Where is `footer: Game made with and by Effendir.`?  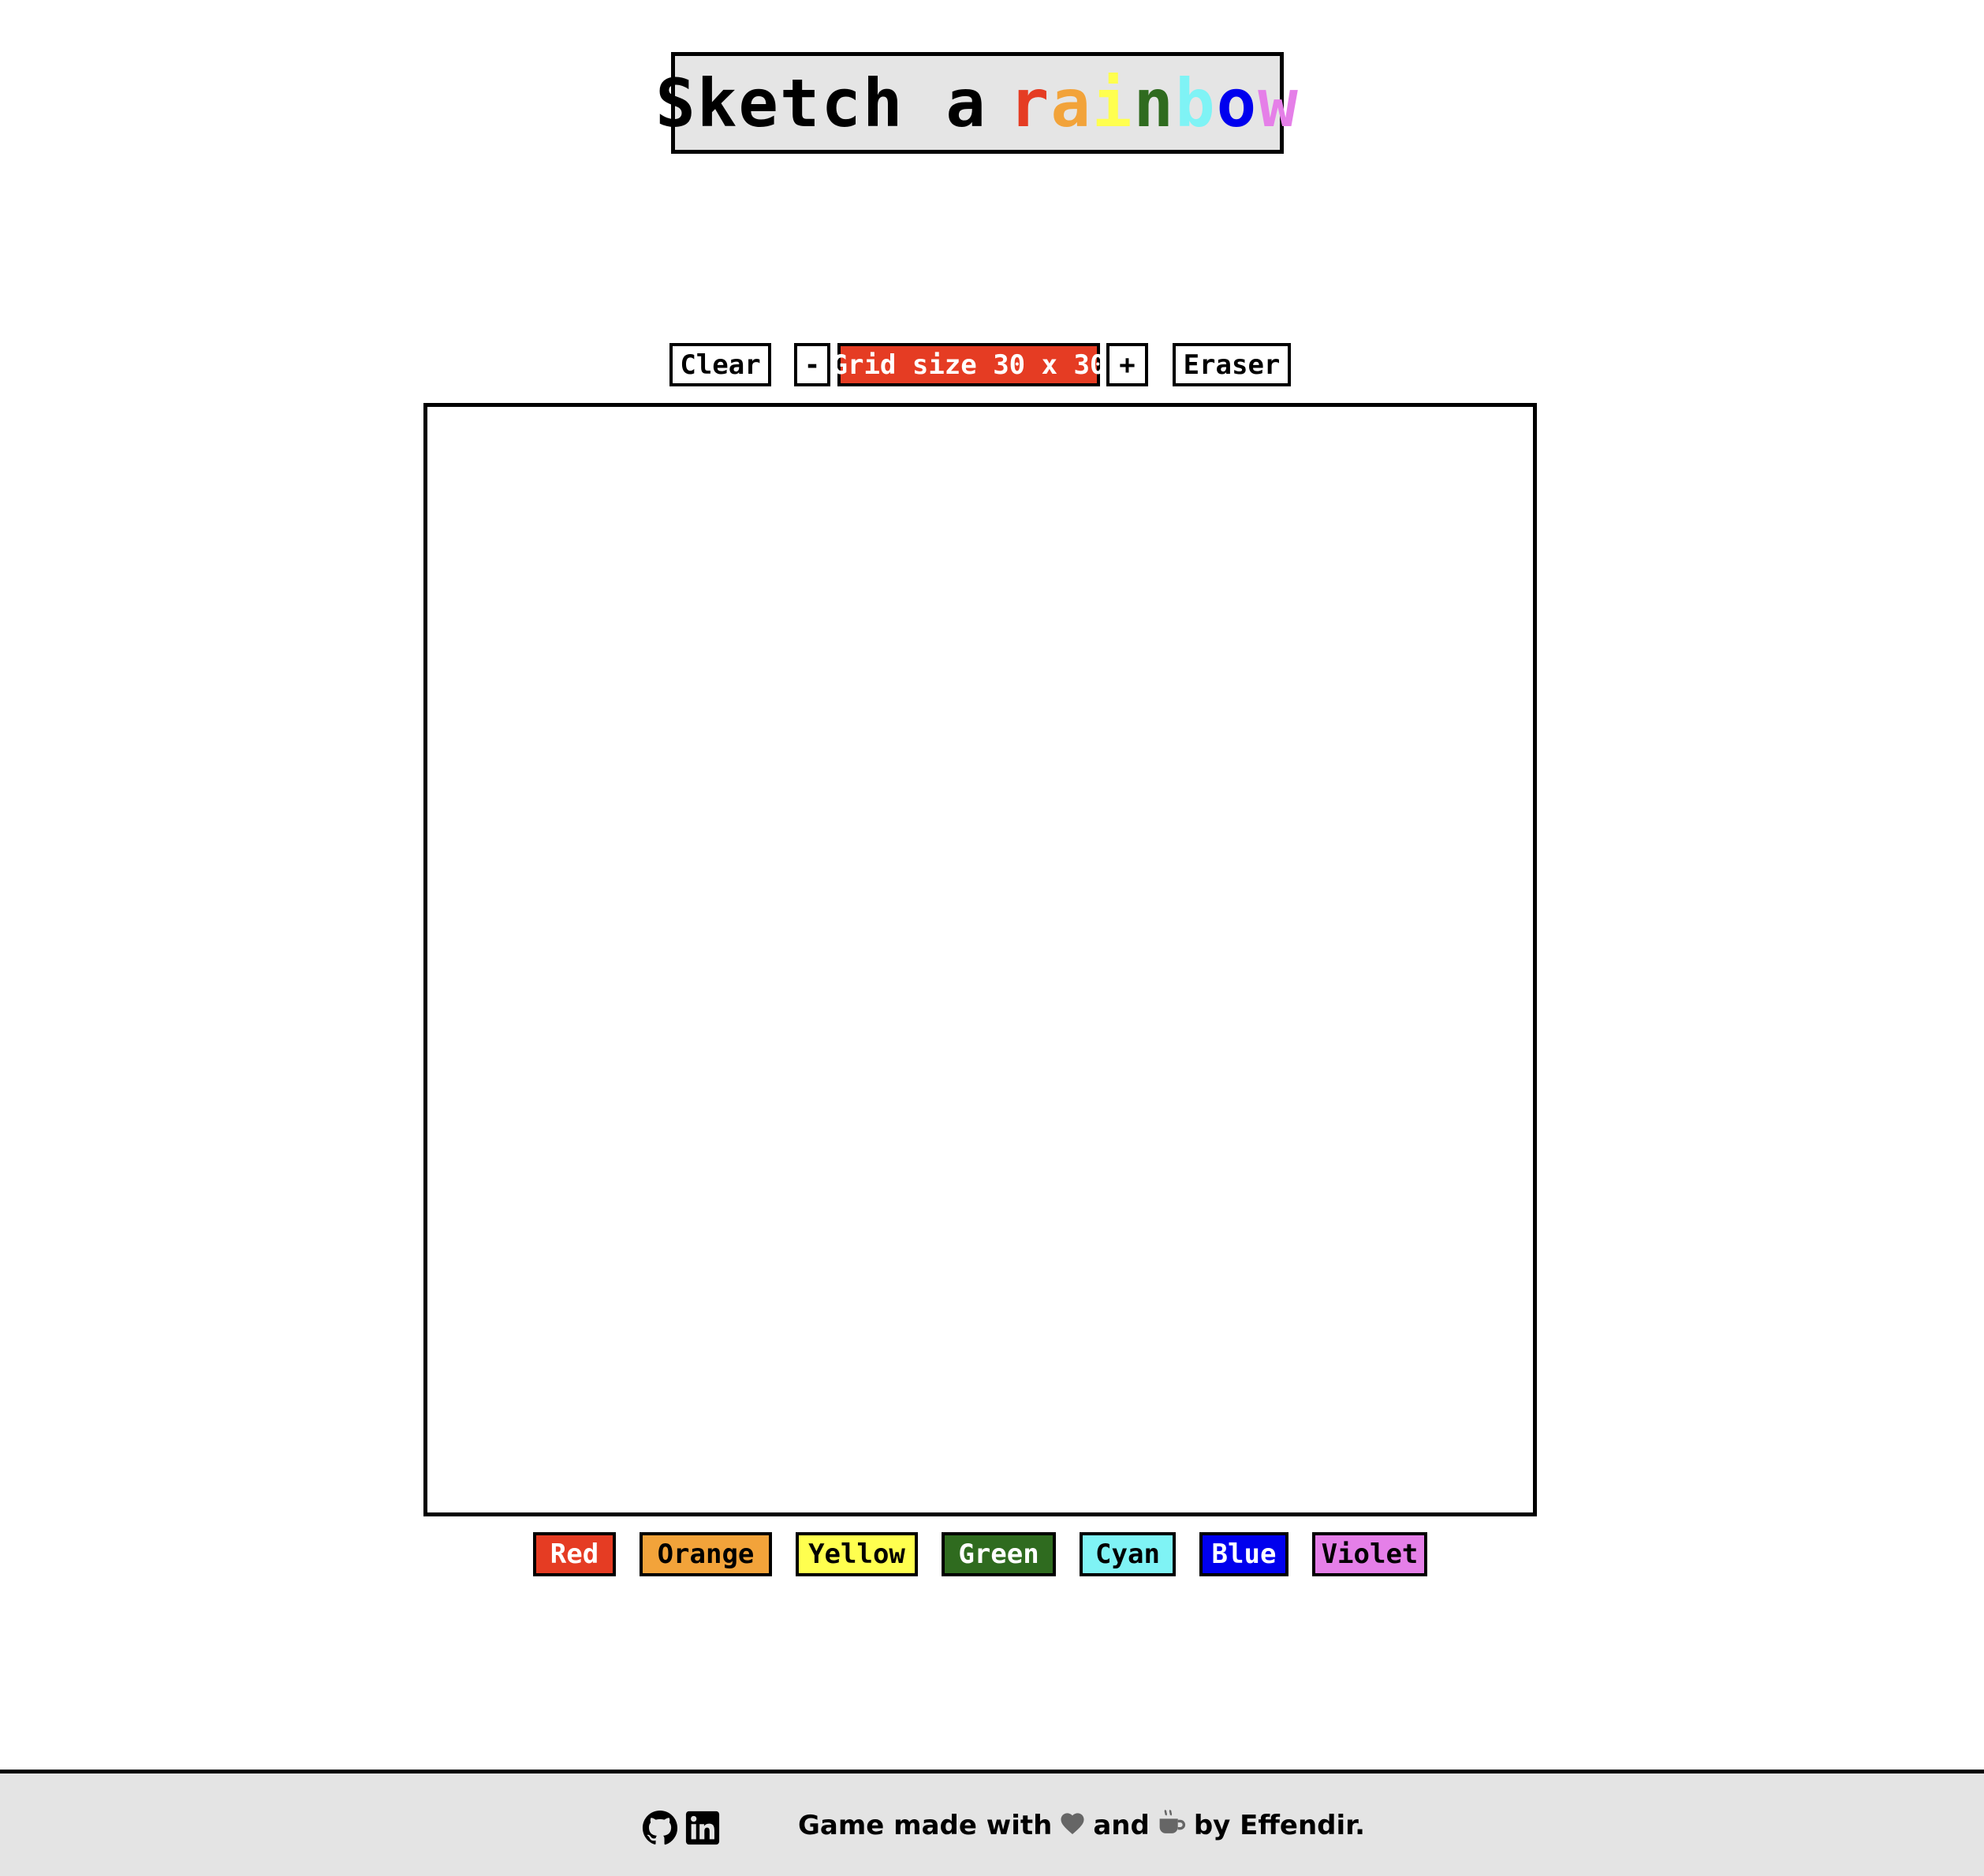 footer: Game made with and by Effendir. is located at coordinates (992, 1823).